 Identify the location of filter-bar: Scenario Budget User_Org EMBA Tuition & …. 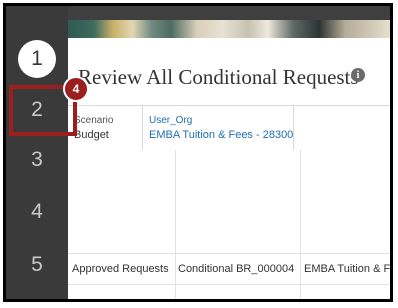
(229, 128).